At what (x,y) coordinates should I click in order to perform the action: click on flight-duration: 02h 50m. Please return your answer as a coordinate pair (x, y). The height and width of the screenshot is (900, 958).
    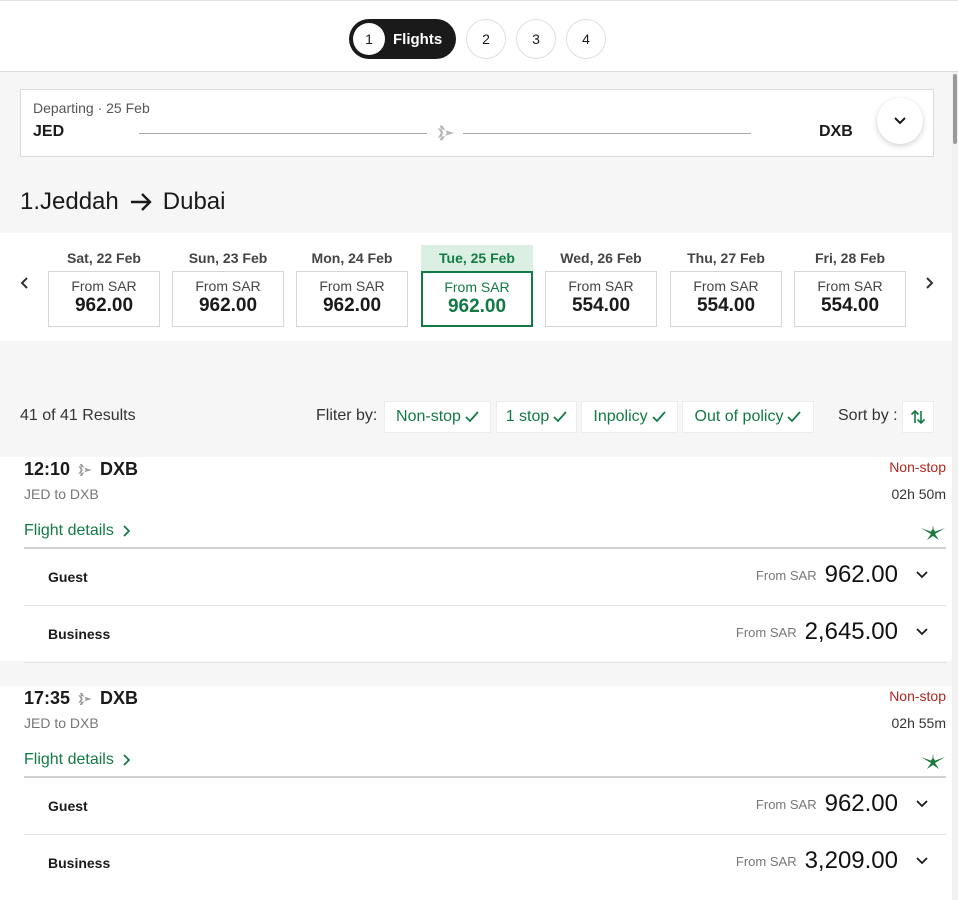
    Looking at the image, I should click on (918, 494).